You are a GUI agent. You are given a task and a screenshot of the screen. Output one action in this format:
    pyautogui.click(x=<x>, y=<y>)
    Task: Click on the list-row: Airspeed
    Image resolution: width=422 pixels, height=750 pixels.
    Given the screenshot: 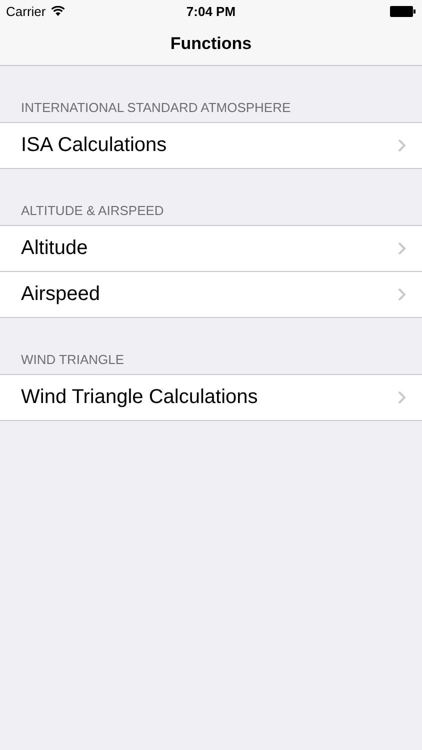 What is the action you would take?
    pyautogui.click(x=211, y=294)
    